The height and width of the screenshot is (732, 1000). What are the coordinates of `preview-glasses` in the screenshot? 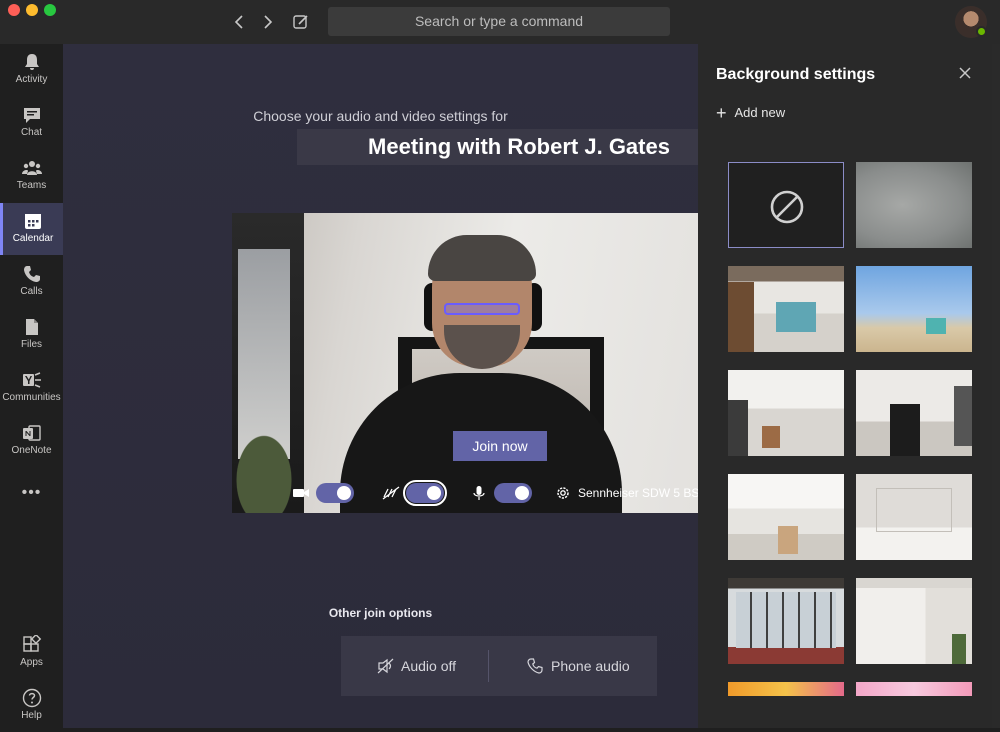 It's located at (482, 309).